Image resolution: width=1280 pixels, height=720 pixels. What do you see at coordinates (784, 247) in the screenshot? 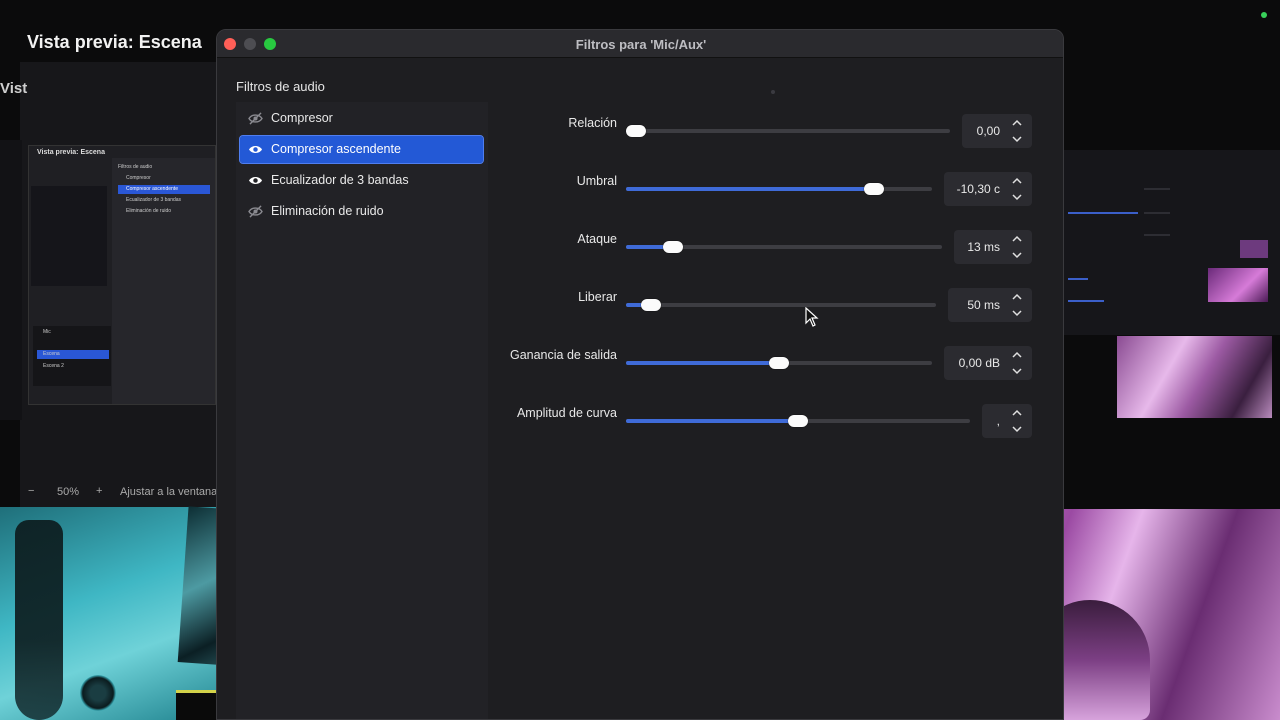
I see `slider-ataque` at bounding box center [784, 247].